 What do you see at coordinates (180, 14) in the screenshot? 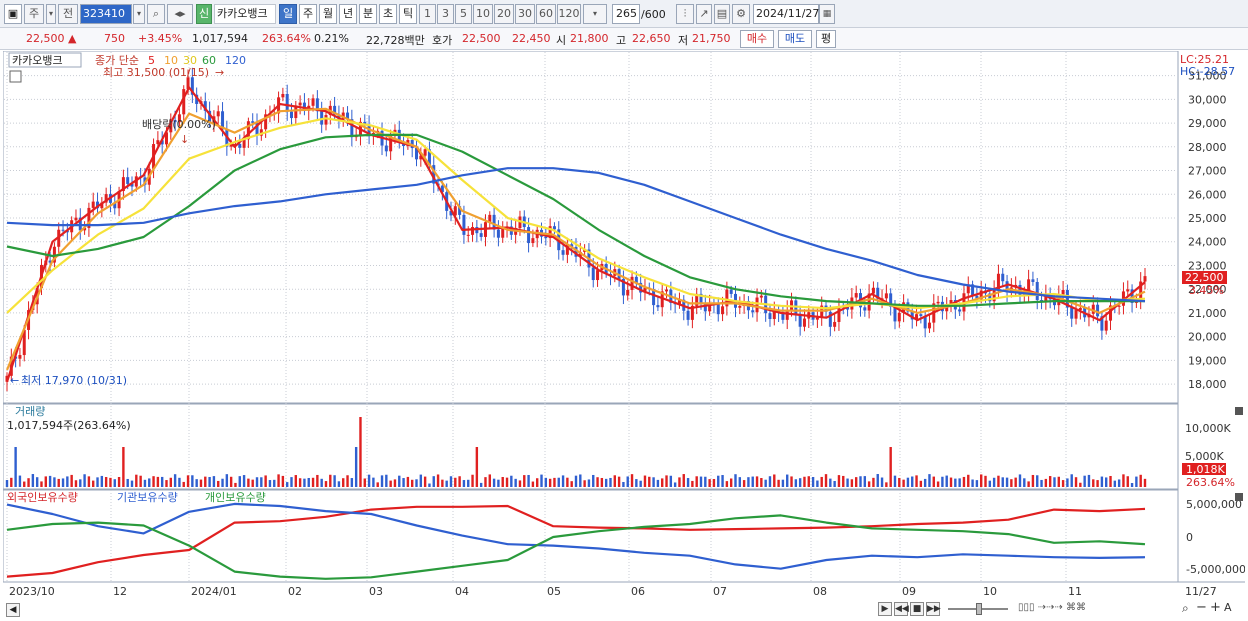
I see `speaker-icon: ◂▸` at bounding box center [180, 14].